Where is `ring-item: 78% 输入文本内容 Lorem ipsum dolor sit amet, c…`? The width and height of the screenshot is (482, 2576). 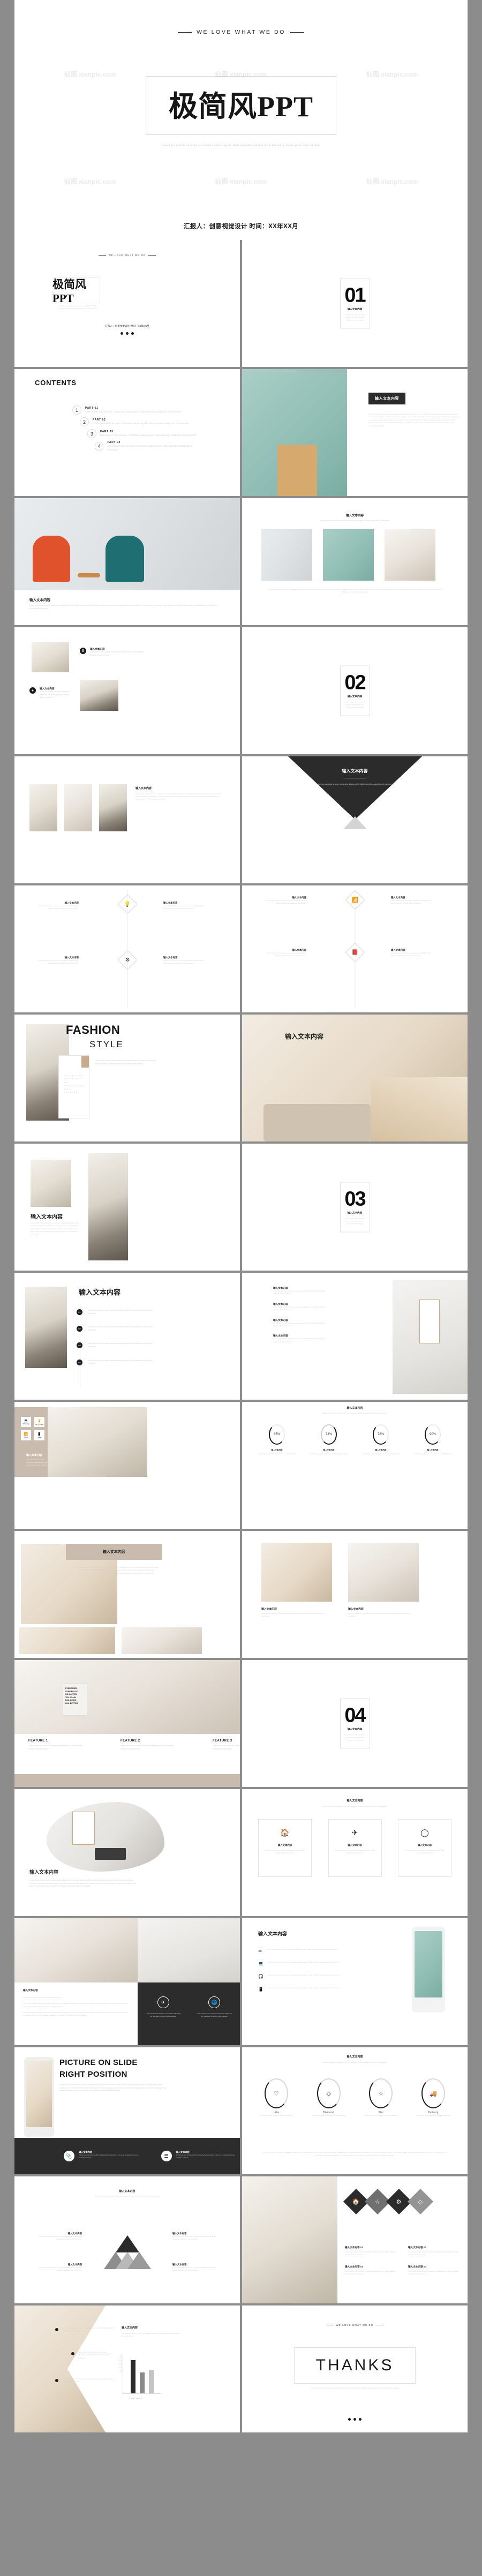
ring-item: 78% 输入文本内容 Lorem ipsum dolor sit amet, c… is located at coordinates (381, 1439).